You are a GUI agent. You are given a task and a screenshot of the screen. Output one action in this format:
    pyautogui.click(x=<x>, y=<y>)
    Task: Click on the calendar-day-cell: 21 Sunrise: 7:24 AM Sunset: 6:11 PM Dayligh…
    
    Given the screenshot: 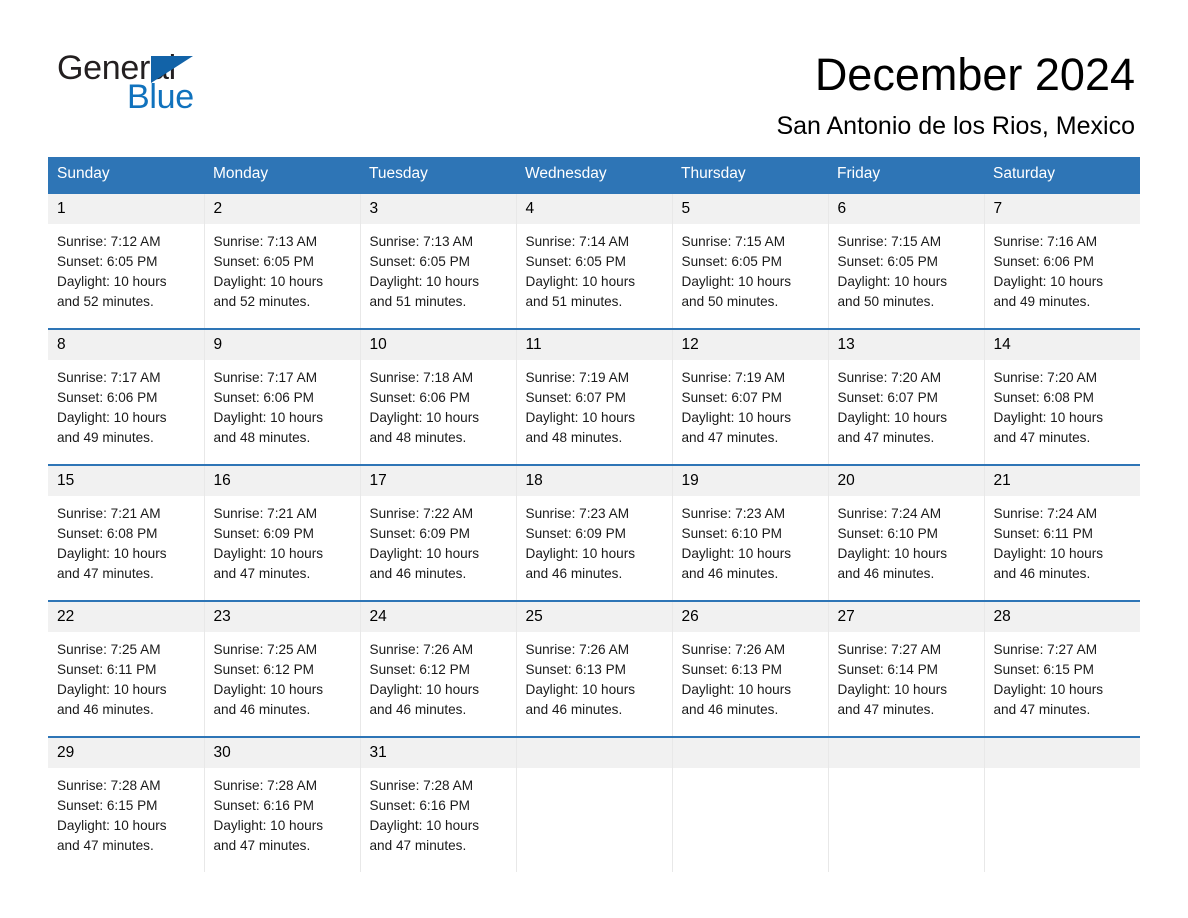 What is the action you would take?
    pyautogui.click(x=1062, y=532)
    